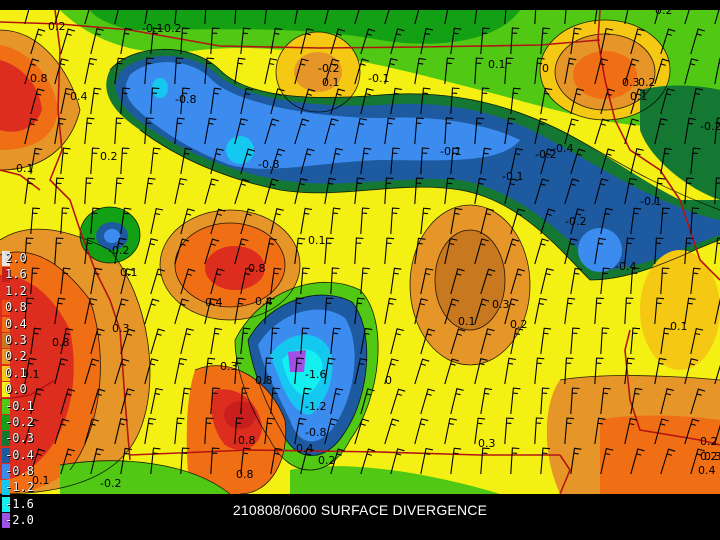  What do you see at coordinates (315, 374) in the screenshot?
I see `contour-label: -1.6` at bounding box center [315, 374].